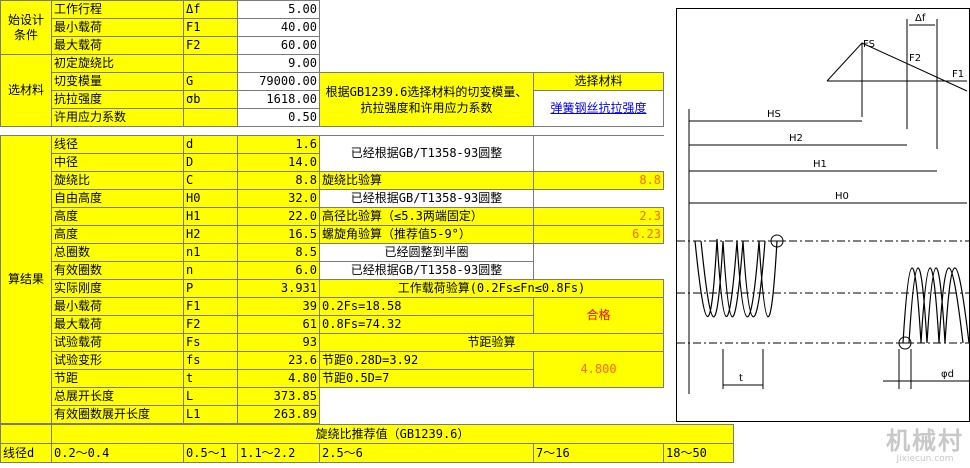  I want to click on row-label: 工作行程, so click(117, 9).